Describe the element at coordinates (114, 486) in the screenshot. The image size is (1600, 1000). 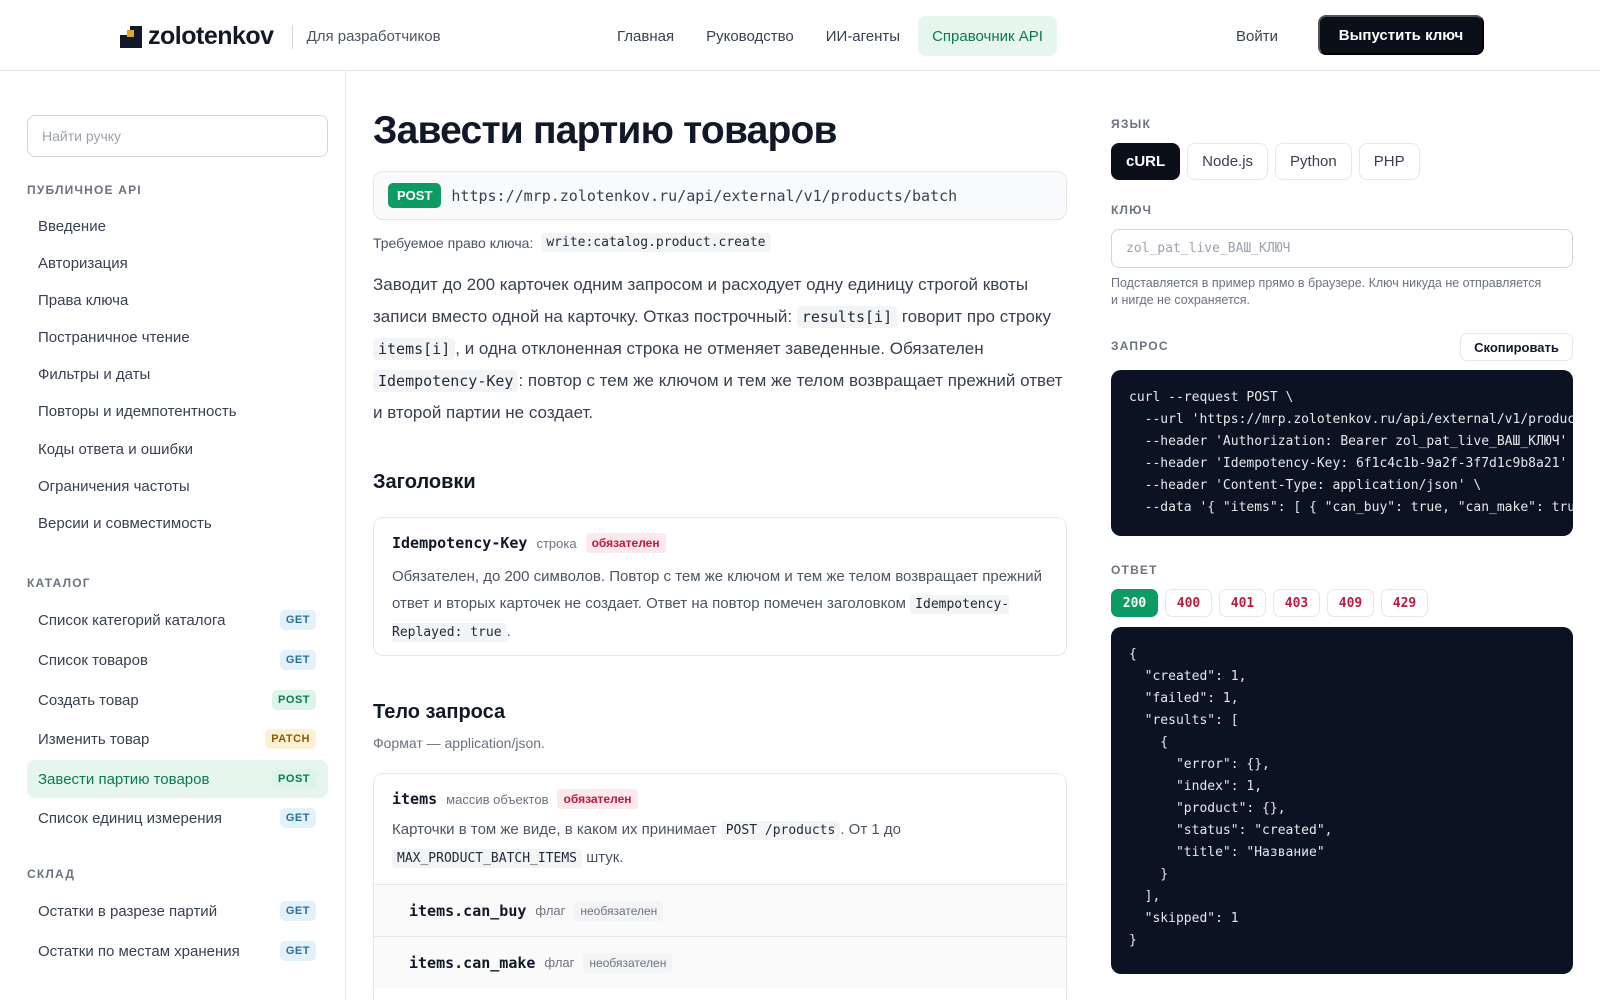
I see `sidebar-item-label: Ограничения частоты` at that location.